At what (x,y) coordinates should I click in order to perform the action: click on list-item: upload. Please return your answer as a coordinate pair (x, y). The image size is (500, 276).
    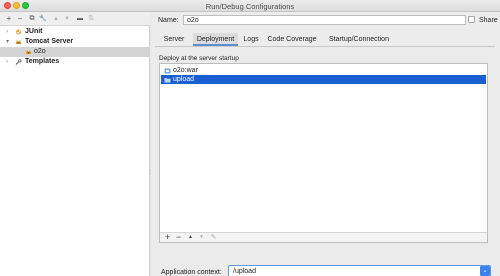
    Looking at the image, I should click on (323, 79).